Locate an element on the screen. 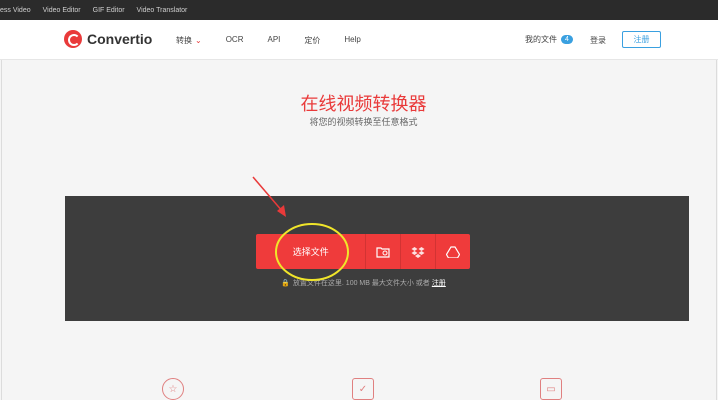 Image resolution: width=718 pixels, height=400 pixels. drop-hint: 🔒 放置文件在这里. 100 MB 最大文件大小 或者 注册 is located at coordinates (359, 283).